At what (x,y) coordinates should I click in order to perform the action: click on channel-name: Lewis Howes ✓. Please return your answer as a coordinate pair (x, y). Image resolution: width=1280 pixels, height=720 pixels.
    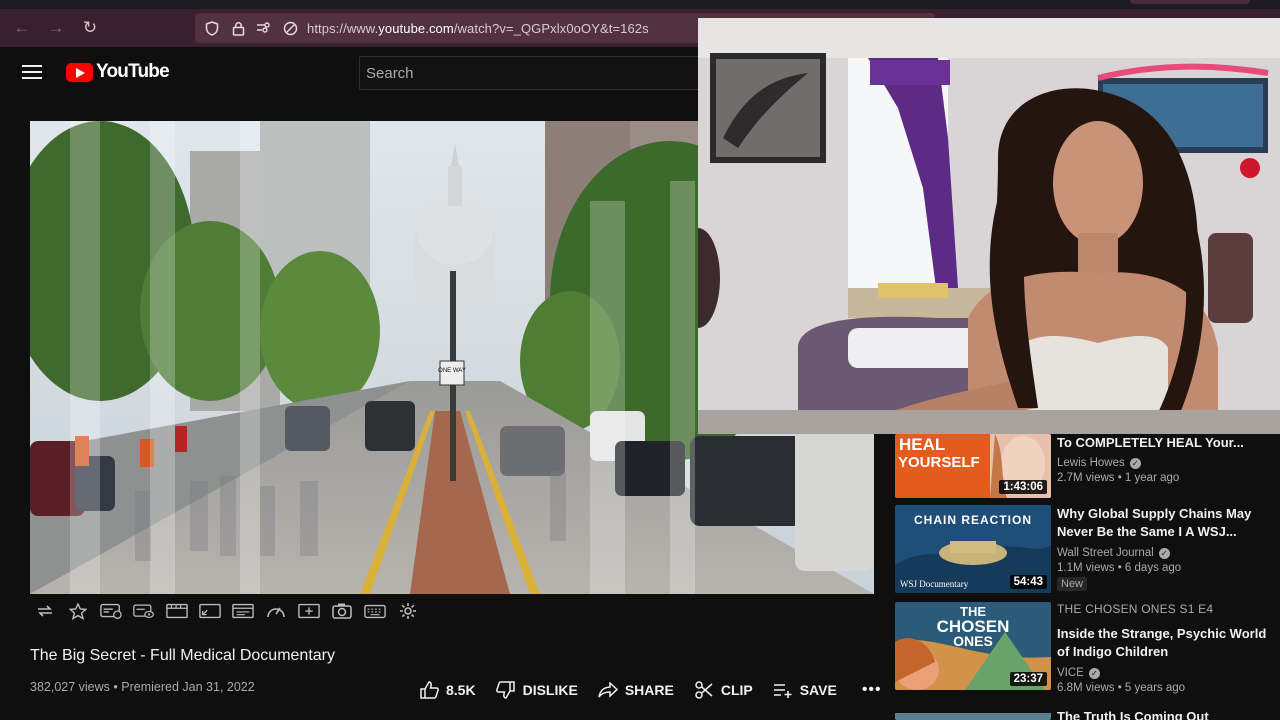
    Looking at the image, I should click on (1168, 463).